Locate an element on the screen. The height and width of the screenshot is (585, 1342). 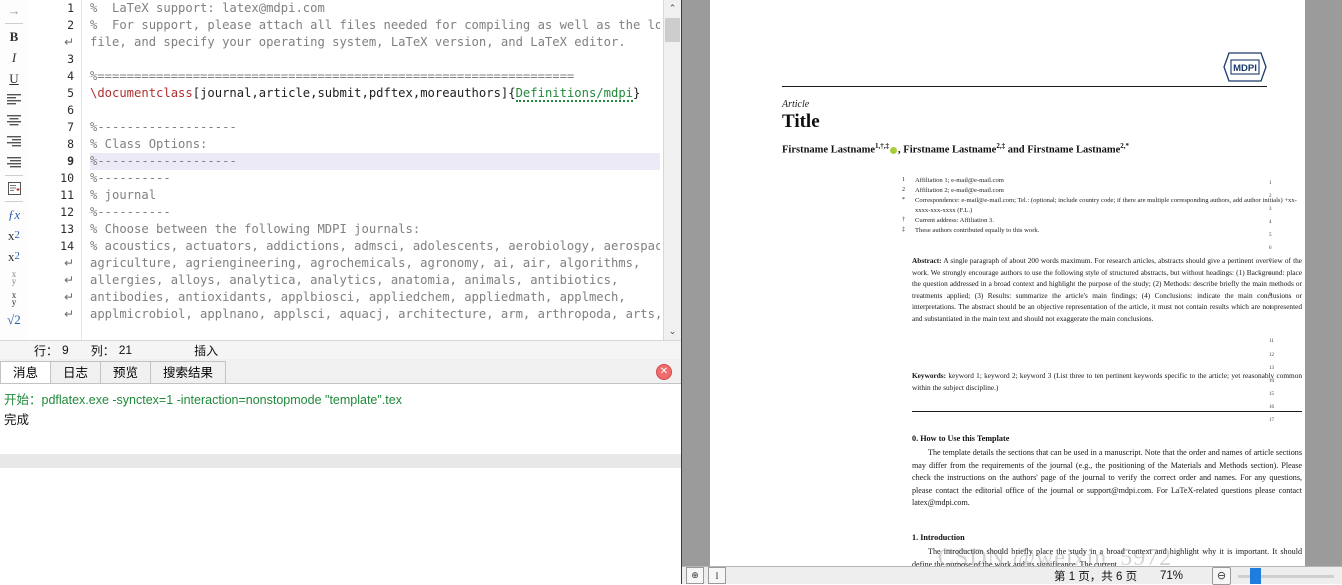
orcid-icon is located at coordinates (894, 150).